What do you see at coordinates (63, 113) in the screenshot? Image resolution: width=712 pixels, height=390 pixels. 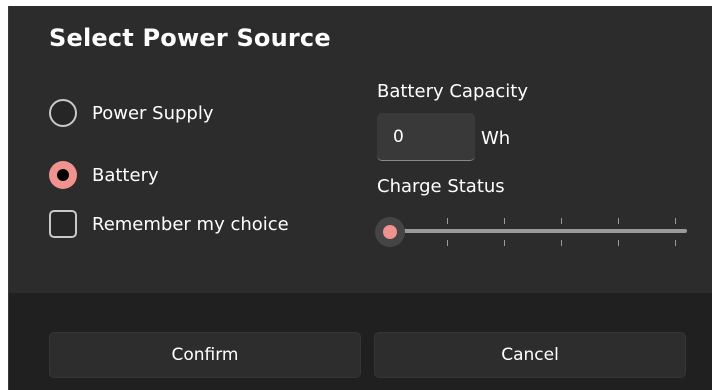 I see `power-supply-radio` at bounding box center [63, 113].